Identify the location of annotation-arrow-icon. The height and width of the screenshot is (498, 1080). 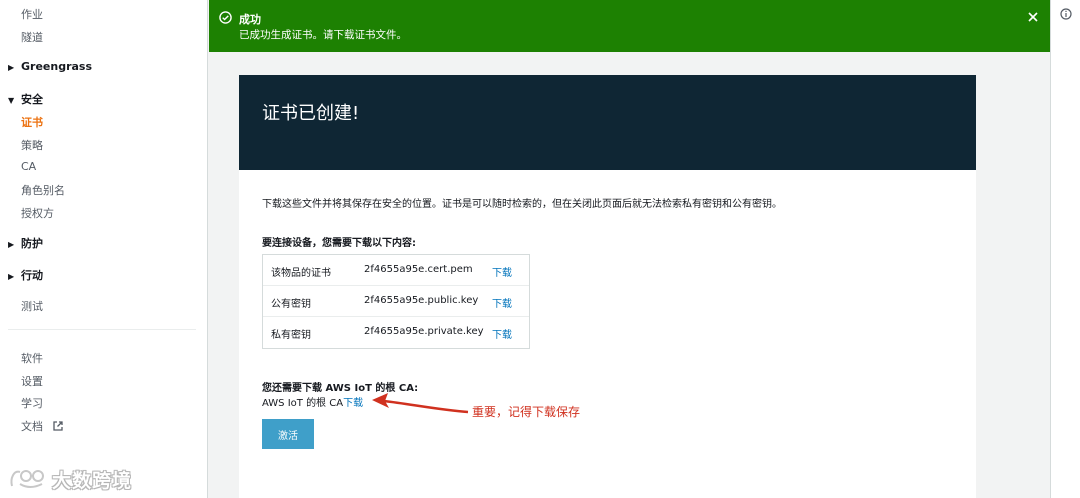
(420, 403).